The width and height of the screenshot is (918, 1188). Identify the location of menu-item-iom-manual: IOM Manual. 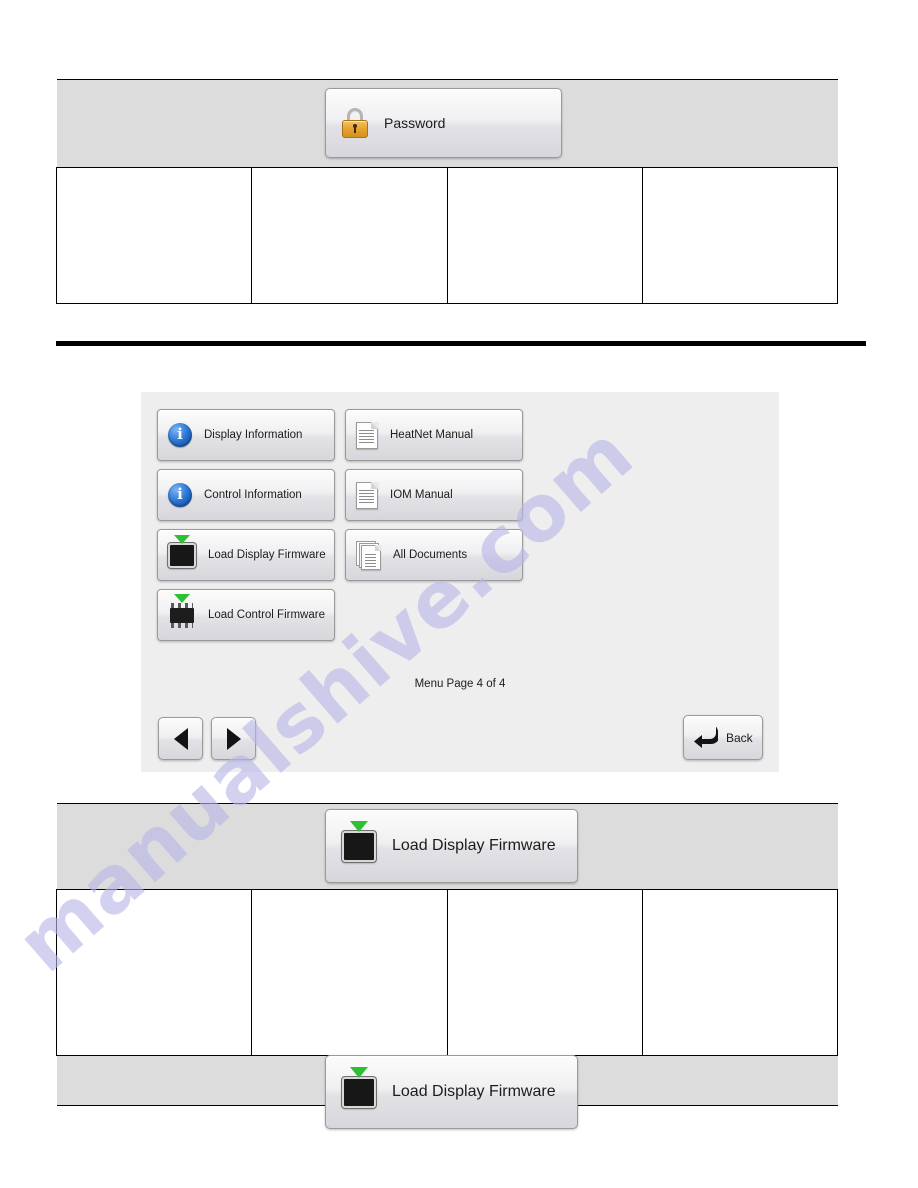
(434, 495).